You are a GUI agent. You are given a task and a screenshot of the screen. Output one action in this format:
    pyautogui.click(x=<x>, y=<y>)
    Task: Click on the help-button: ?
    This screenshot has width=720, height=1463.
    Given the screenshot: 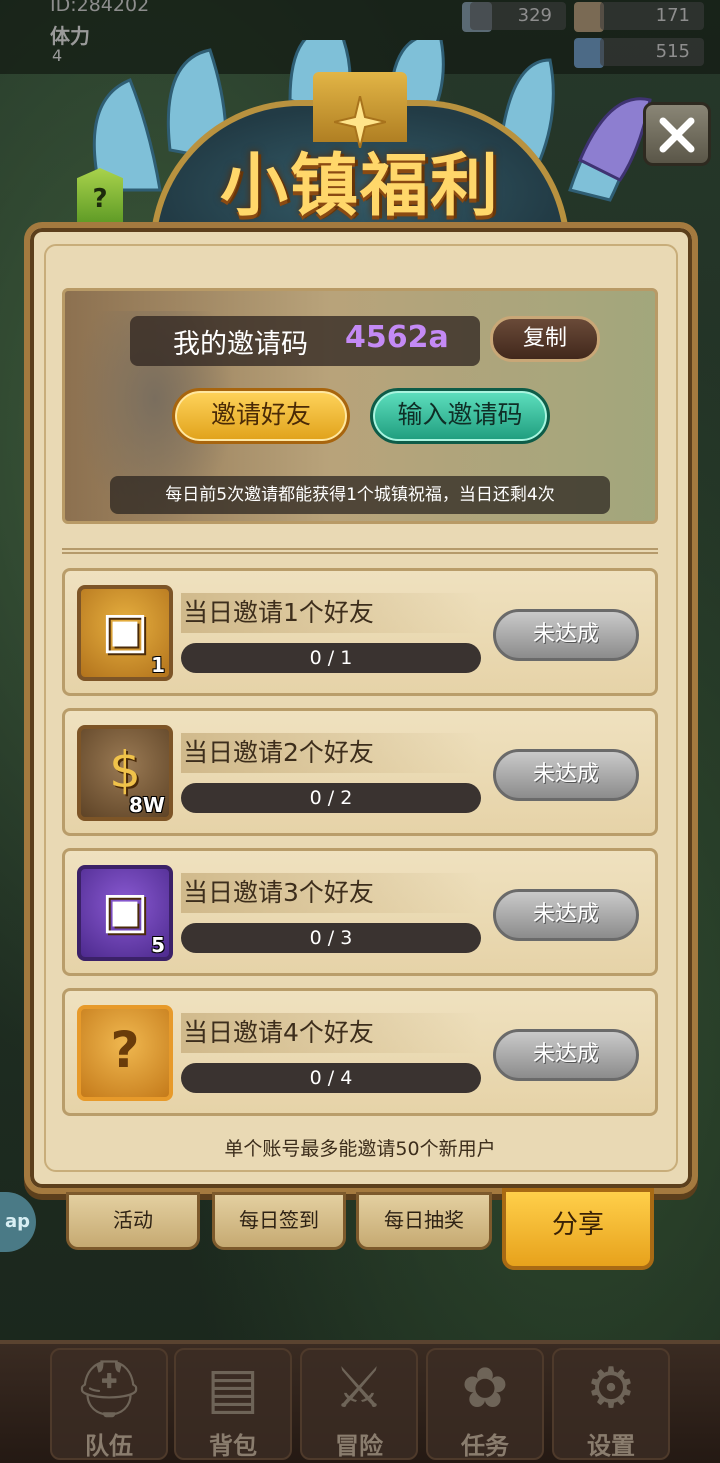 What is the action you would take?
    pyautogui.click(x=100, y=196)
    